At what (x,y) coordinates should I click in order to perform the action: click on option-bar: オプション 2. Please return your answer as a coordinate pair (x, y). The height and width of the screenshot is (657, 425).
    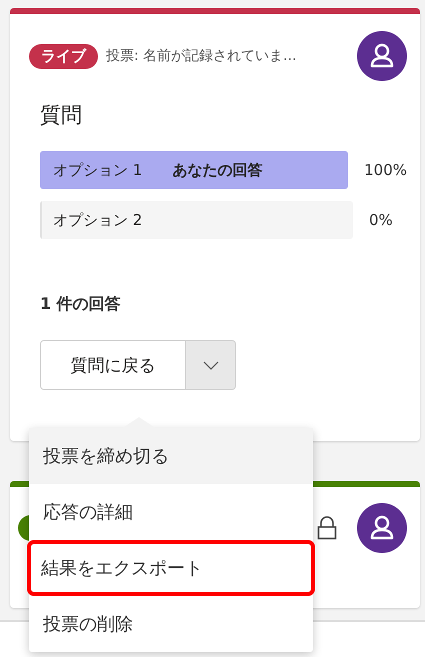
    Looking at the image, I should click on (196, 220).